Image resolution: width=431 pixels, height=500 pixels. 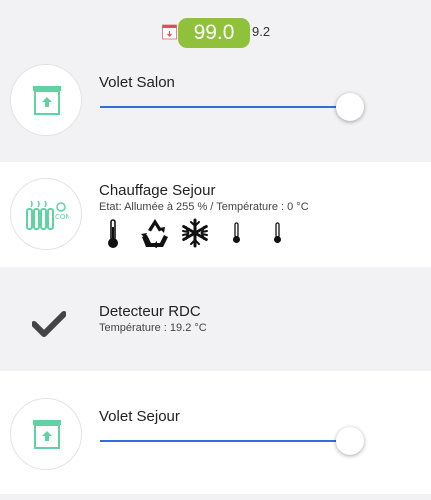 What do you see at coordinates (261, 31) in the screenshot?
I see `secondary-value: 9.2` at bounding box center [261, 31].